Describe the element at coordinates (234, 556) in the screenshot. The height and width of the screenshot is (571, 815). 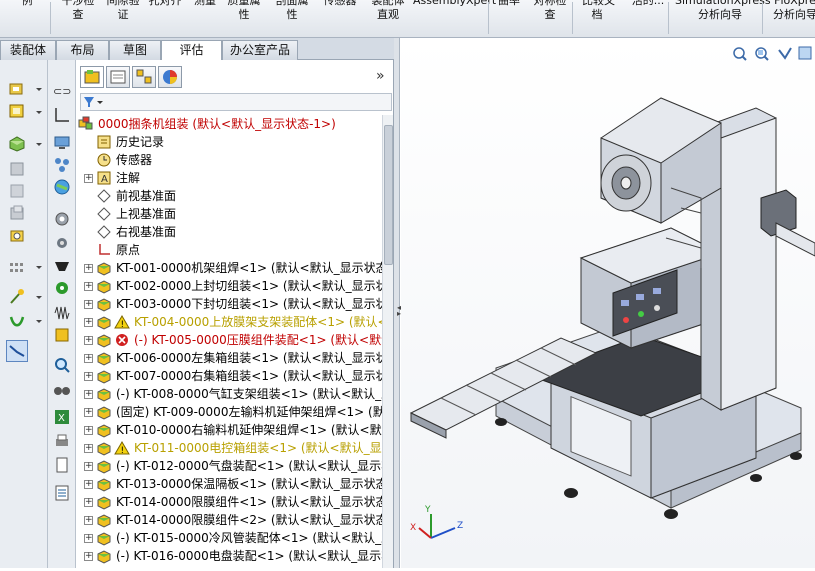
I see `tree-item: + (-) KT-016-0000电盘装配<1> (默认<默认_显示状` at that location.